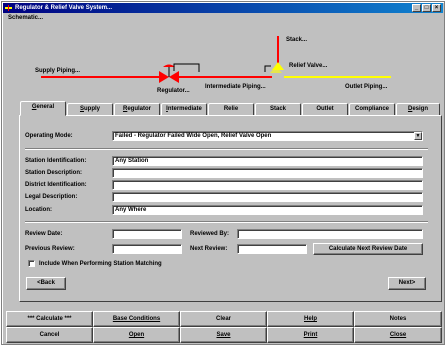 This screenshot has width=447, height=346. Describe the element at coordinates (147, 234) in the screenshot. I see `review-date-field` at that location.